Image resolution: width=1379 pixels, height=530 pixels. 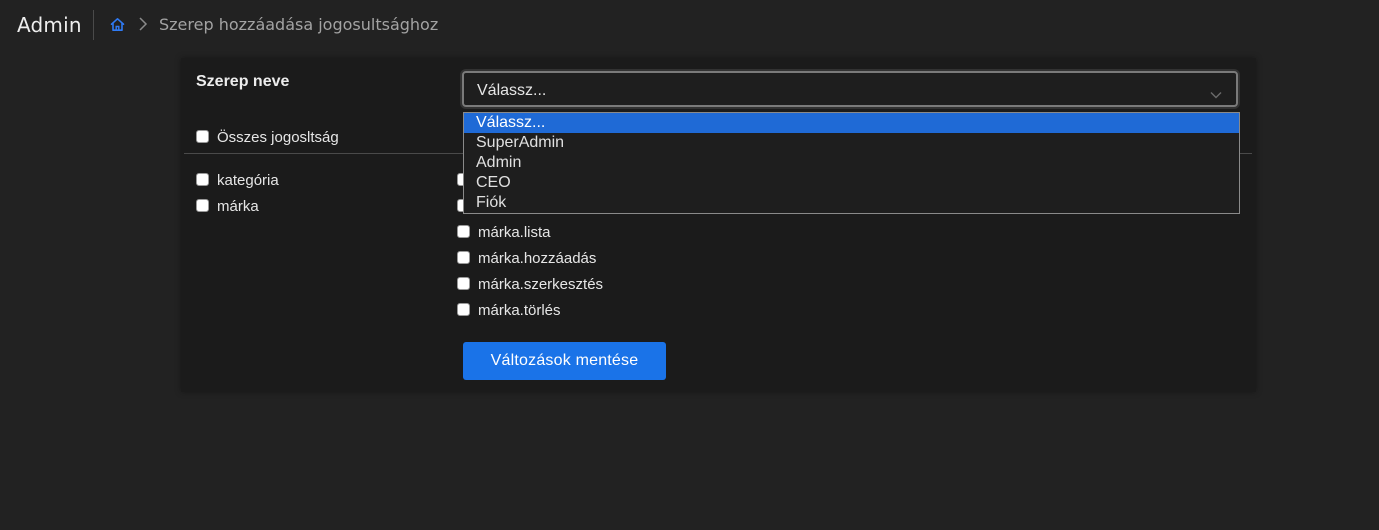 What do you see at coordinates (851, 143) in the screenshot?
I see `role-option: SuperAdmin` at bounding box center [851, 143].